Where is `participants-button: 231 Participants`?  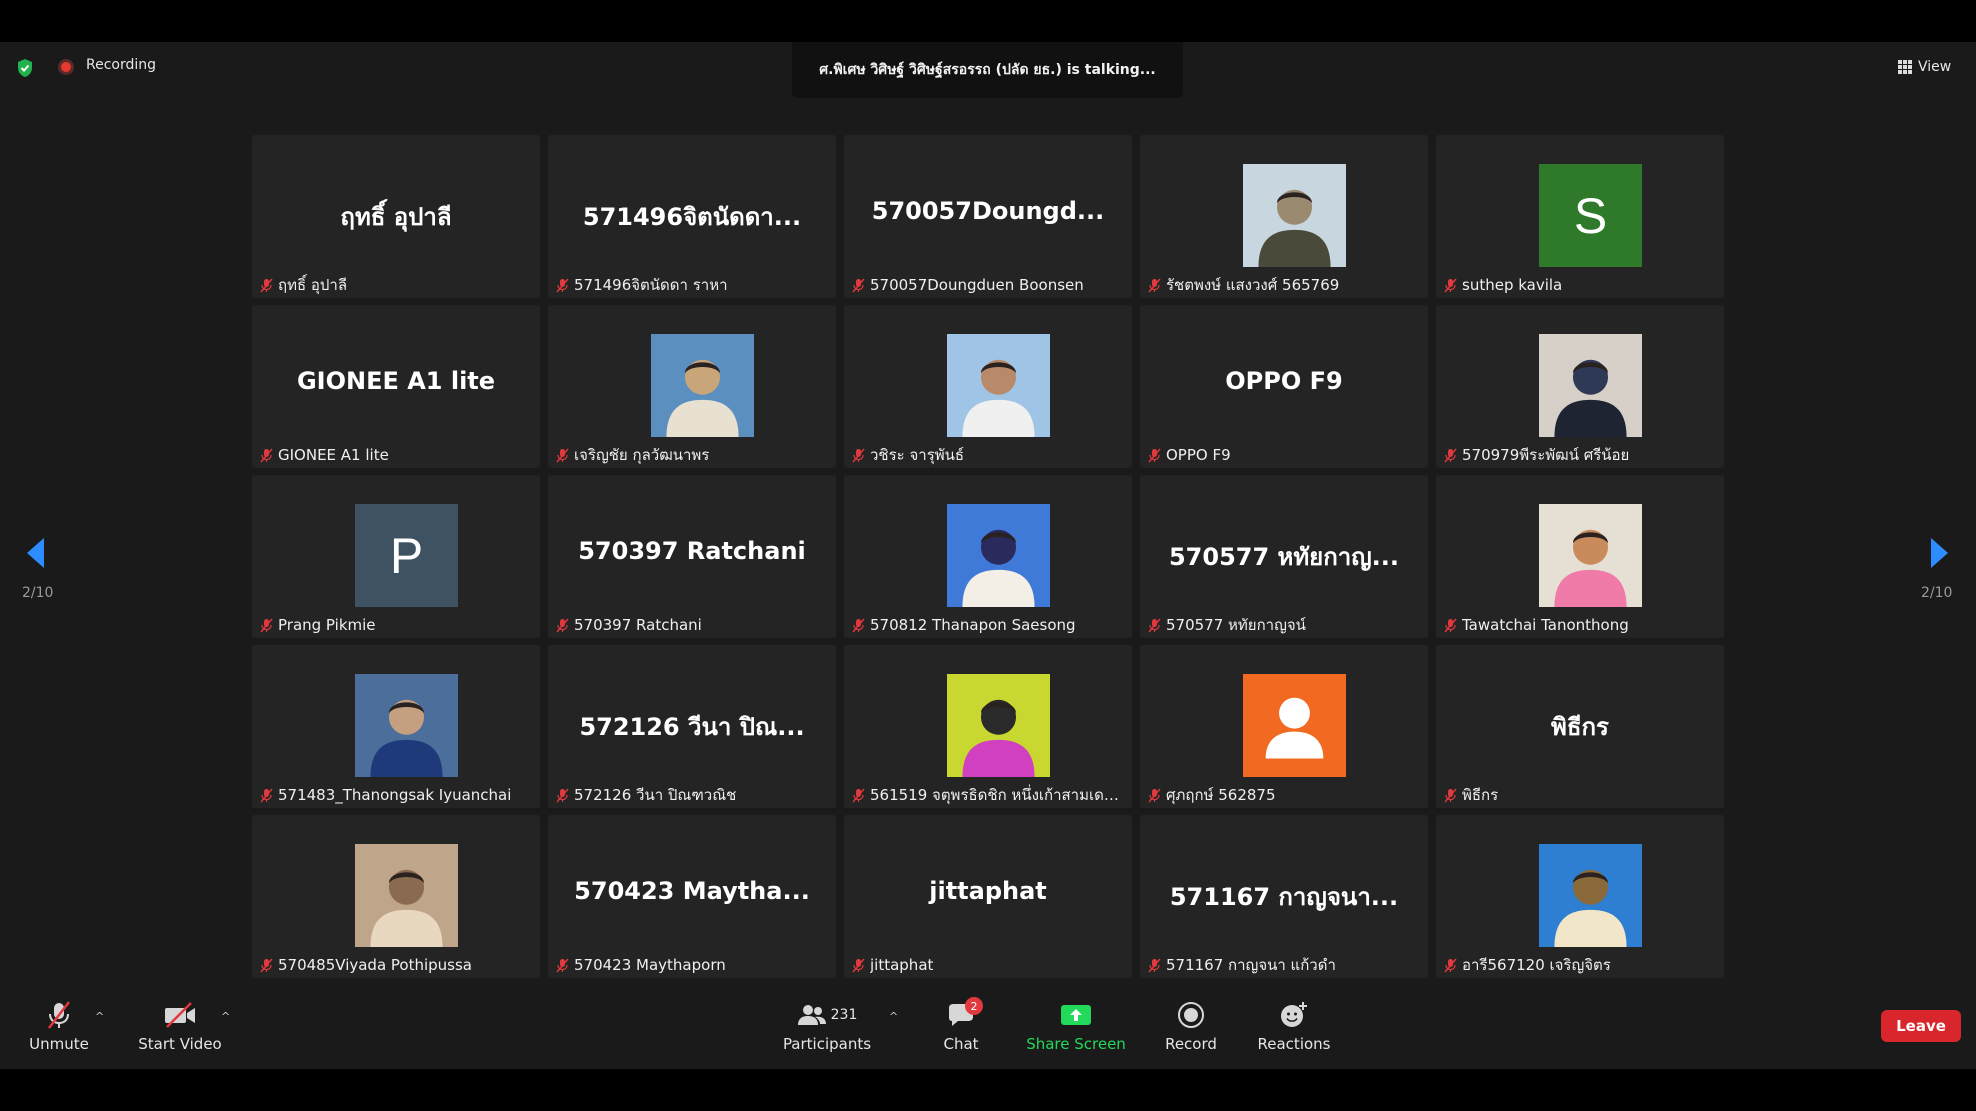
participants-button: 231 Participants is located at coordinates (827, 1032).